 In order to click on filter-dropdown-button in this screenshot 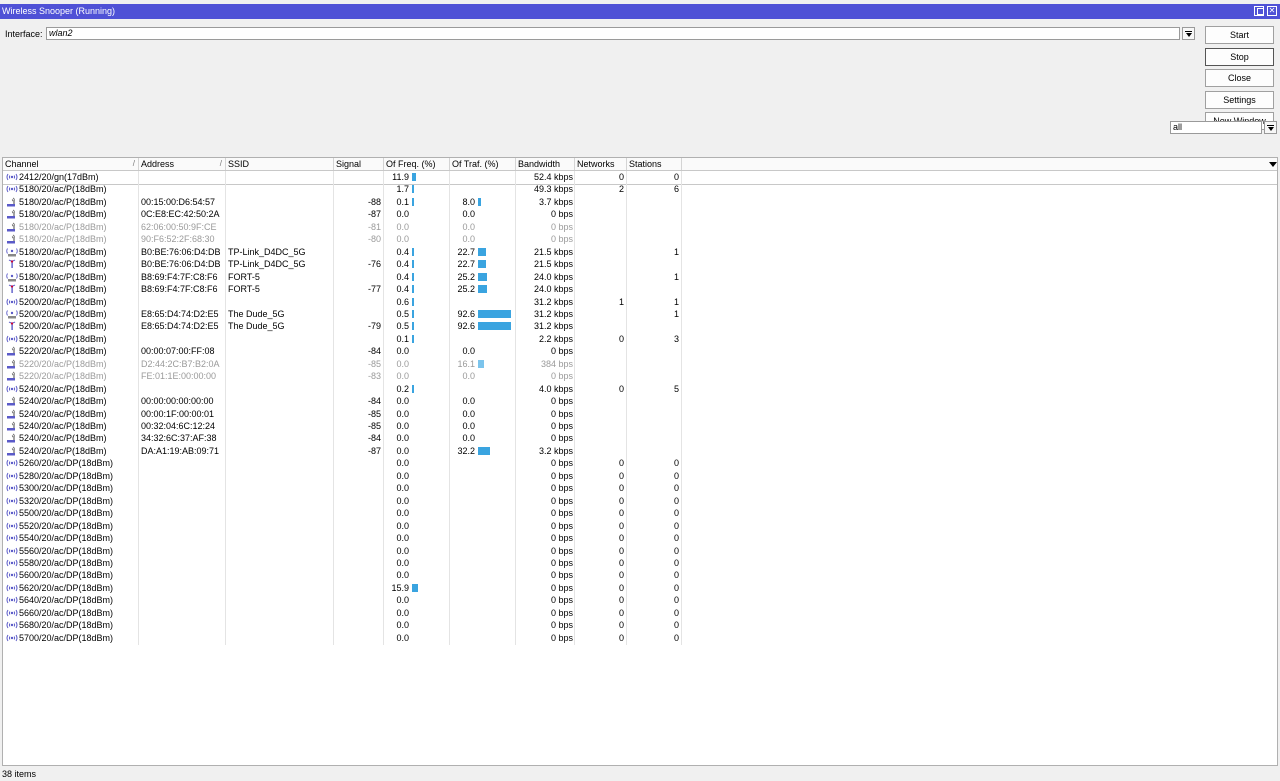, I will do `click(1270, 127)`.